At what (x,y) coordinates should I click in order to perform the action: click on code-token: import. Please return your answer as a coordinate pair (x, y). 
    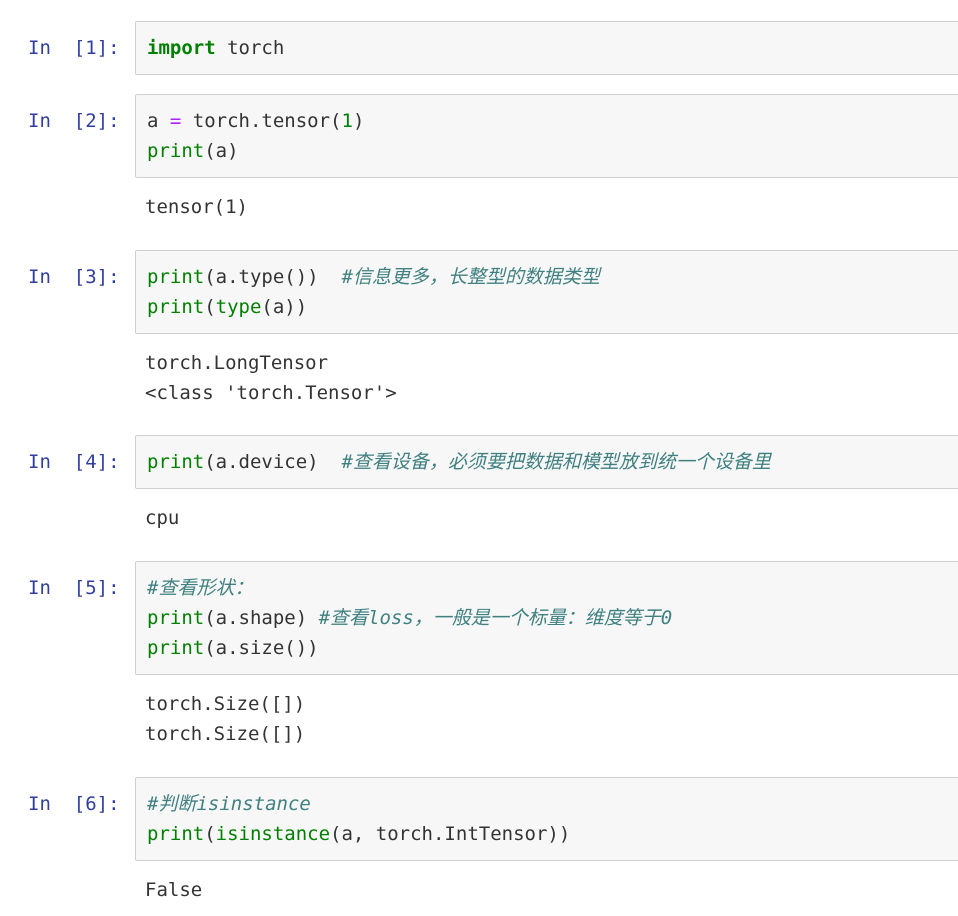
    Looking at the image, I should click on (181, 48).